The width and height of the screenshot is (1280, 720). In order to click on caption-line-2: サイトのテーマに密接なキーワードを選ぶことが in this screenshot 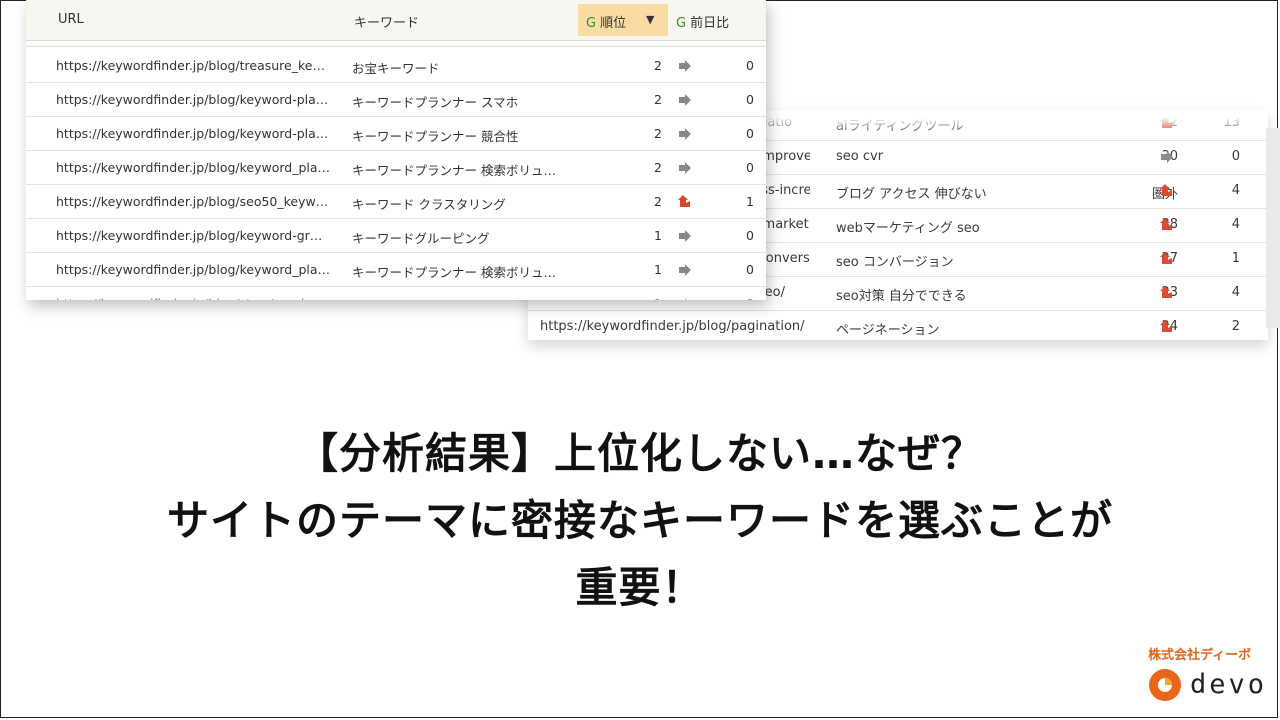, I will do `click(639, 520)`.